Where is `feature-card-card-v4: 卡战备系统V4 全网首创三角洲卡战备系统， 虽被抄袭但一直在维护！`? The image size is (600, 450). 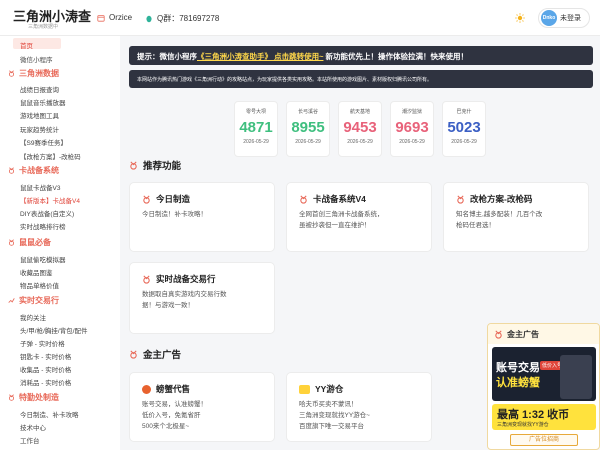 feature-card-card-v4: 卡战备系统V4 全网首创三角洲卡战备系统， 虽被抄袭但一直在维护！ is located at coordinates (359, 217).